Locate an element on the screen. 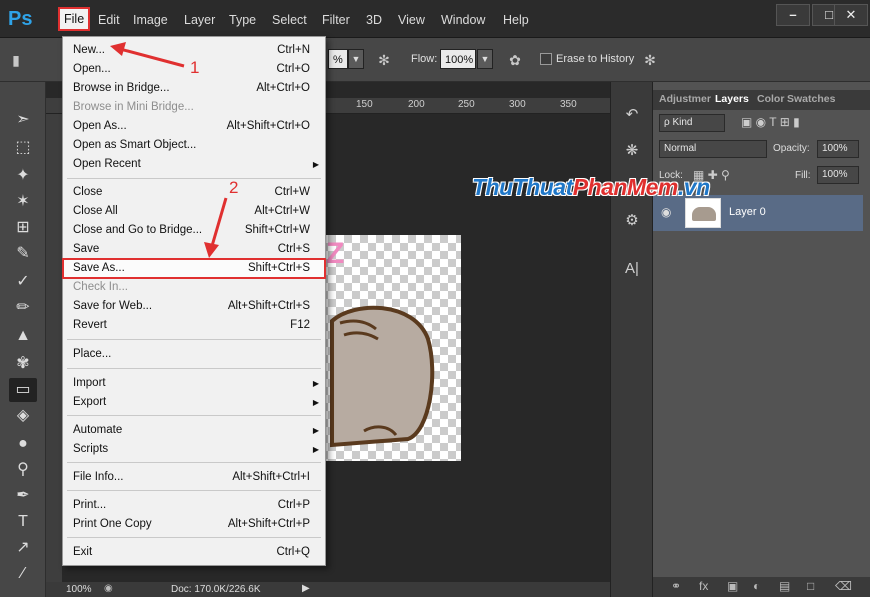 The width and height of the screenshot is (870, 597). annotation-overlay is located at coordinates (169, 150).